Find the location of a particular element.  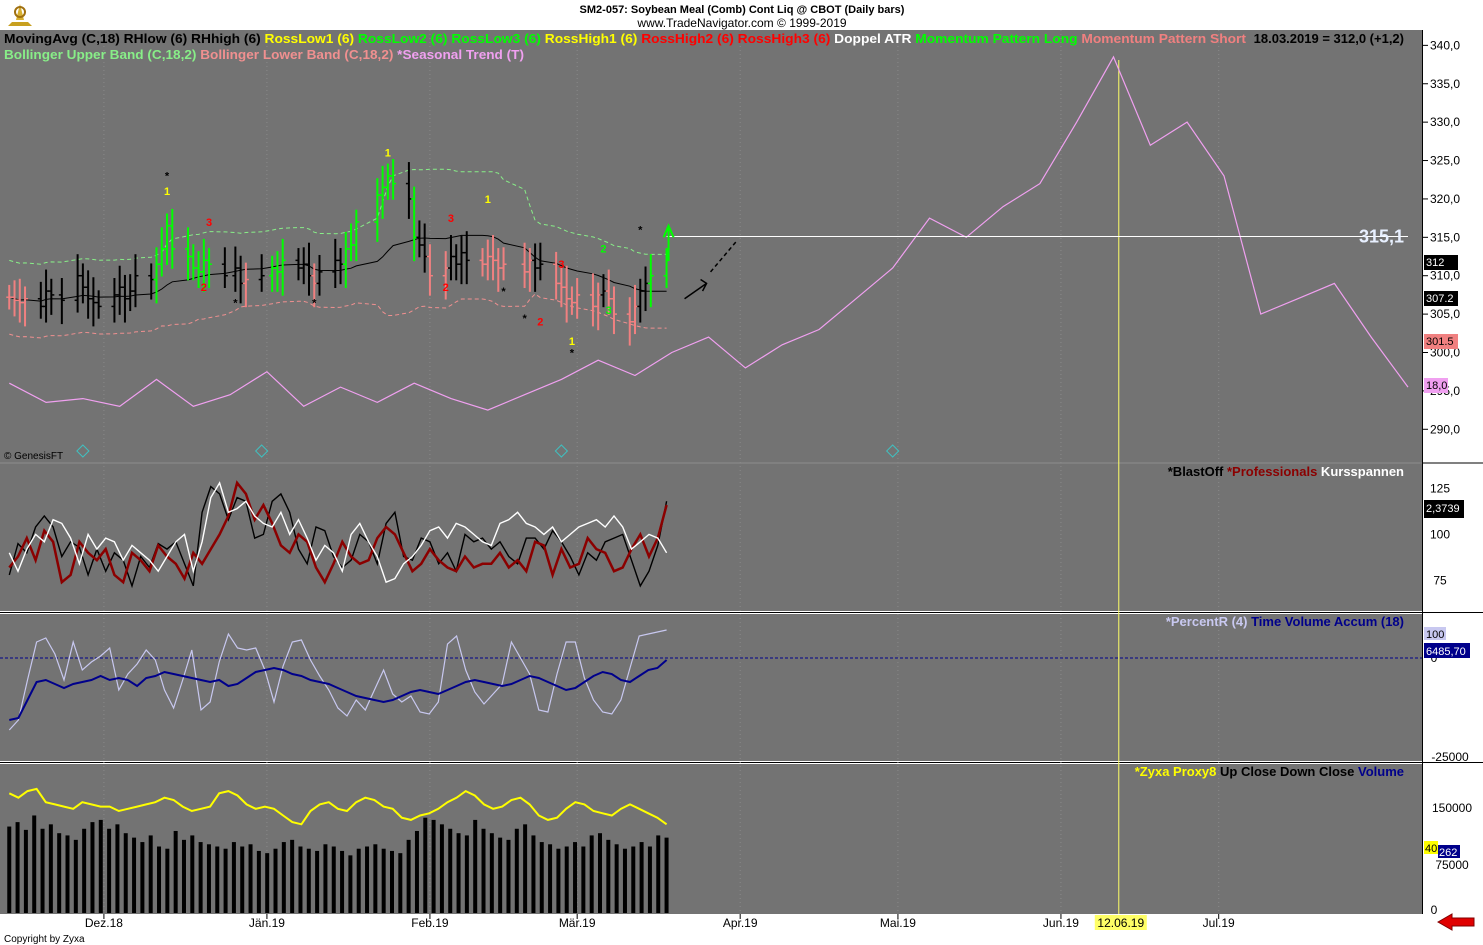

legend-entry: Time Volume Accum (18) is located at coordinates (1325, 621).